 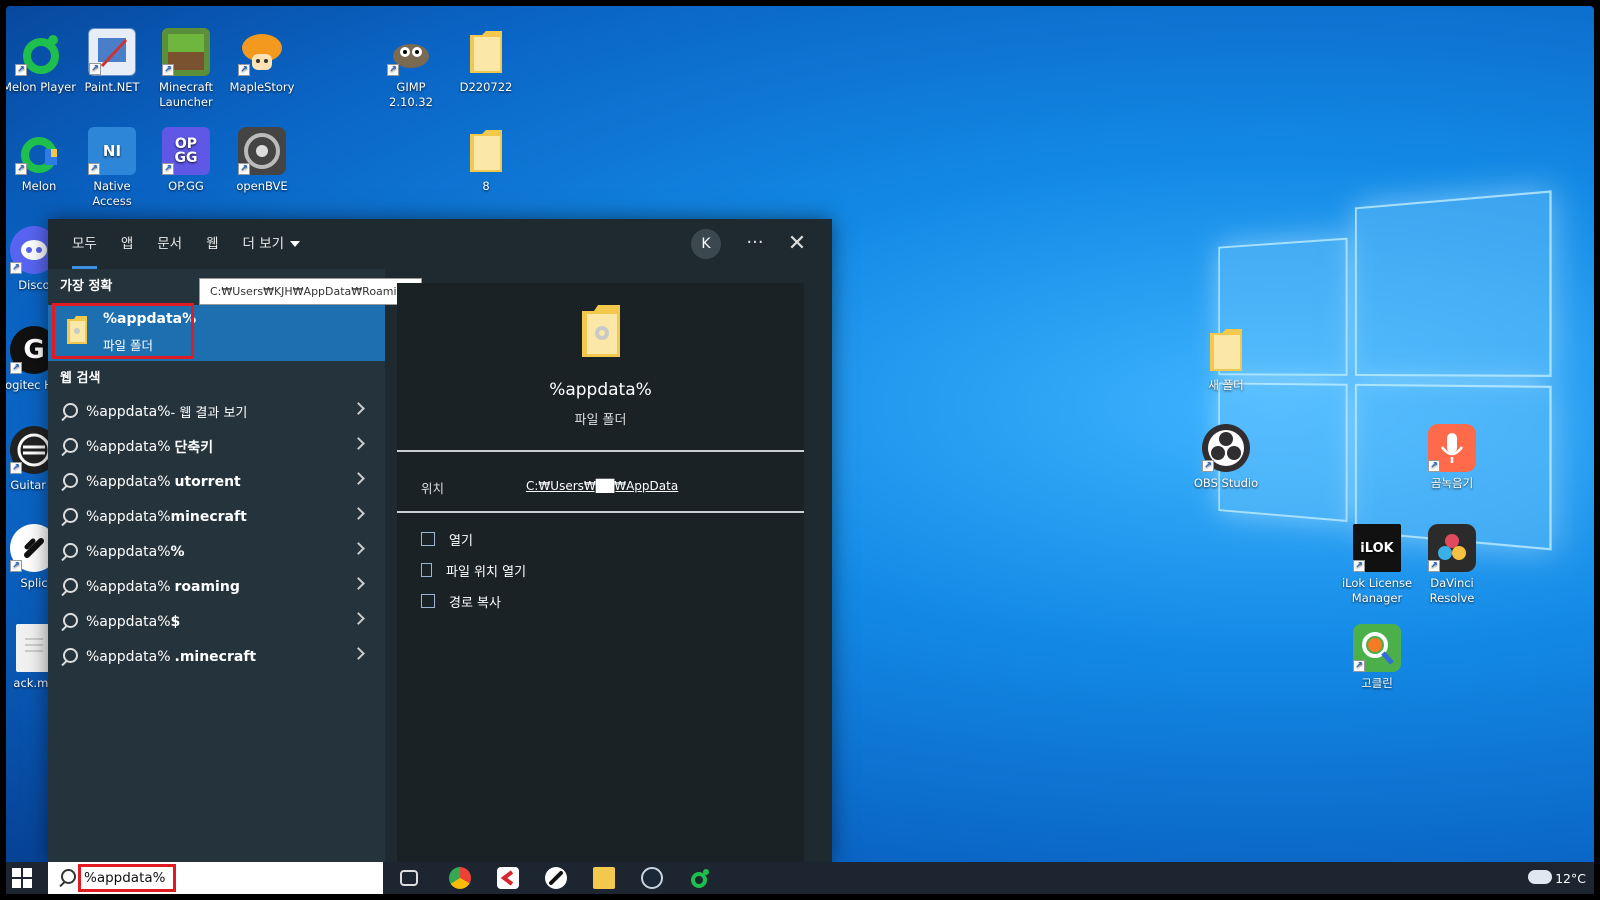 I want to click on desktop-folder-8: 8, so click(x=486, y=160).